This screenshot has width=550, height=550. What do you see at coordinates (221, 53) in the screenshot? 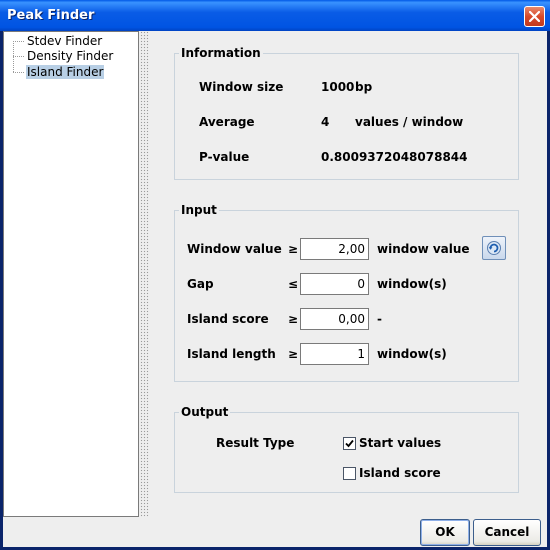
I see `information-title: Information` at bounding box center [221, 53].